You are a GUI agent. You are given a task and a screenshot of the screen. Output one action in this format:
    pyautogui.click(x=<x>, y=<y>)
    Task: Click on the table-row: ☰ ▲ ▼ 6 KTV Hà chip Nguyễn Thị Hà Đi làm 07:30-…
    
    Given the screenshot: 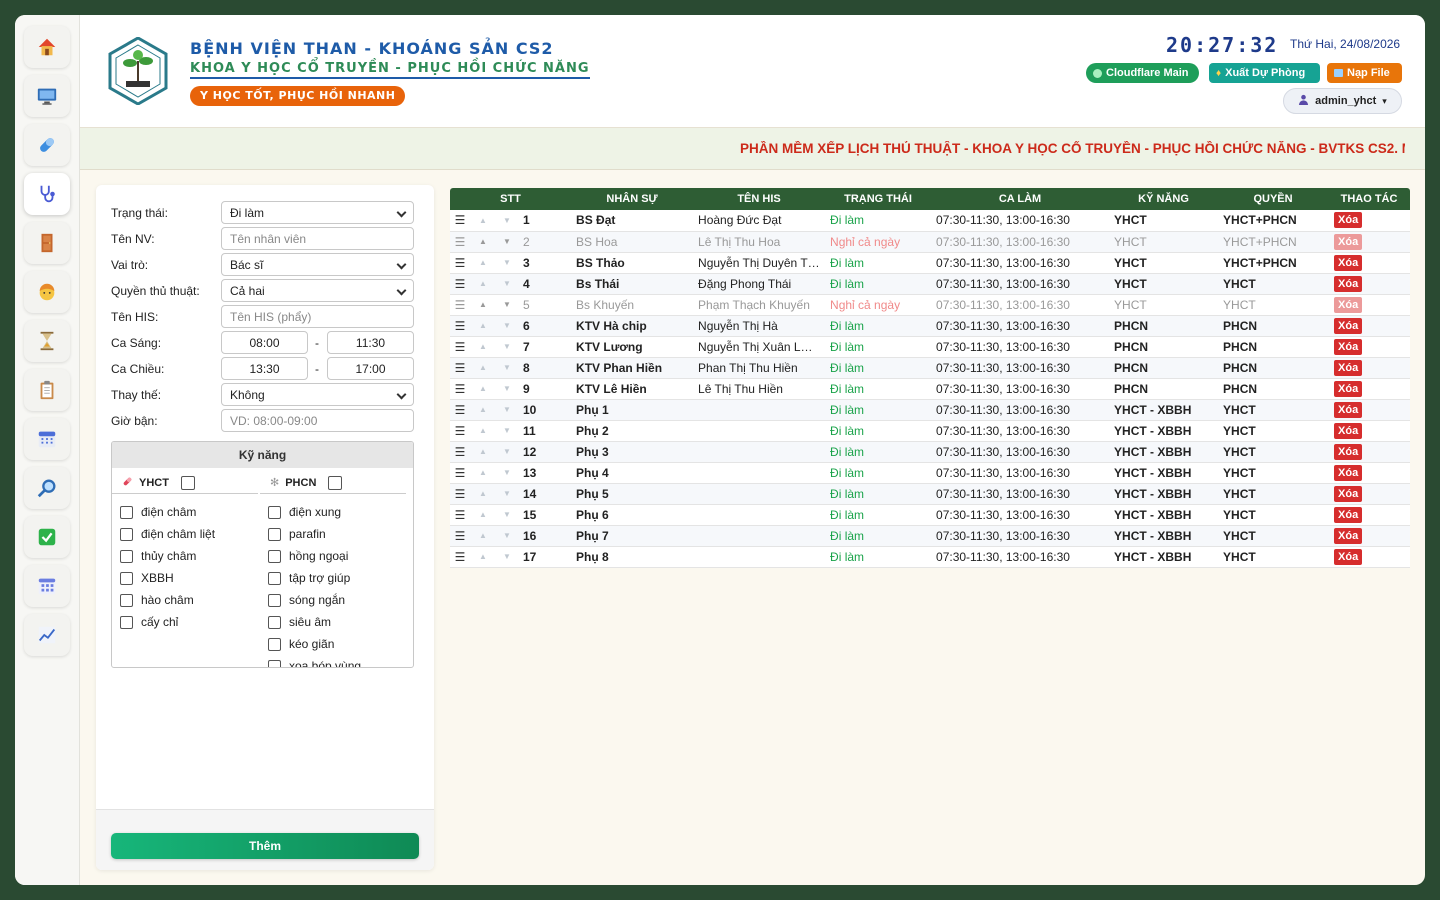 What is the action you would take?
    pyautogui.click(x=930, y=326)
    